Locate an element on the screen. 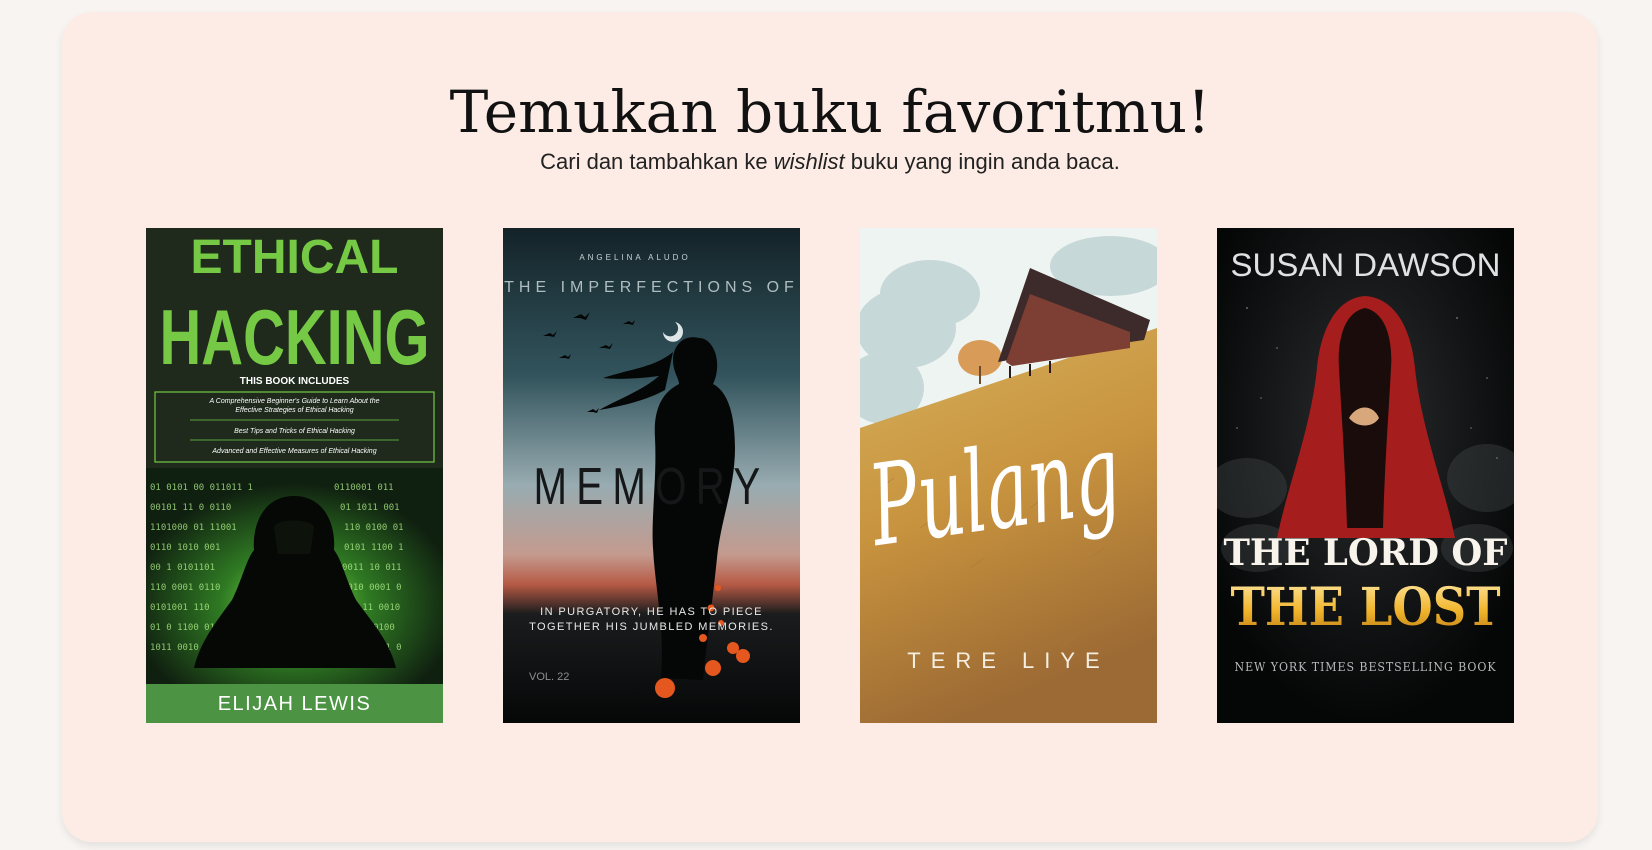 The image size is (1652, 850). cover-tagline-line1: IN PURGATORY, HE HAS TO PIECE is located at coordinates (651, 612).